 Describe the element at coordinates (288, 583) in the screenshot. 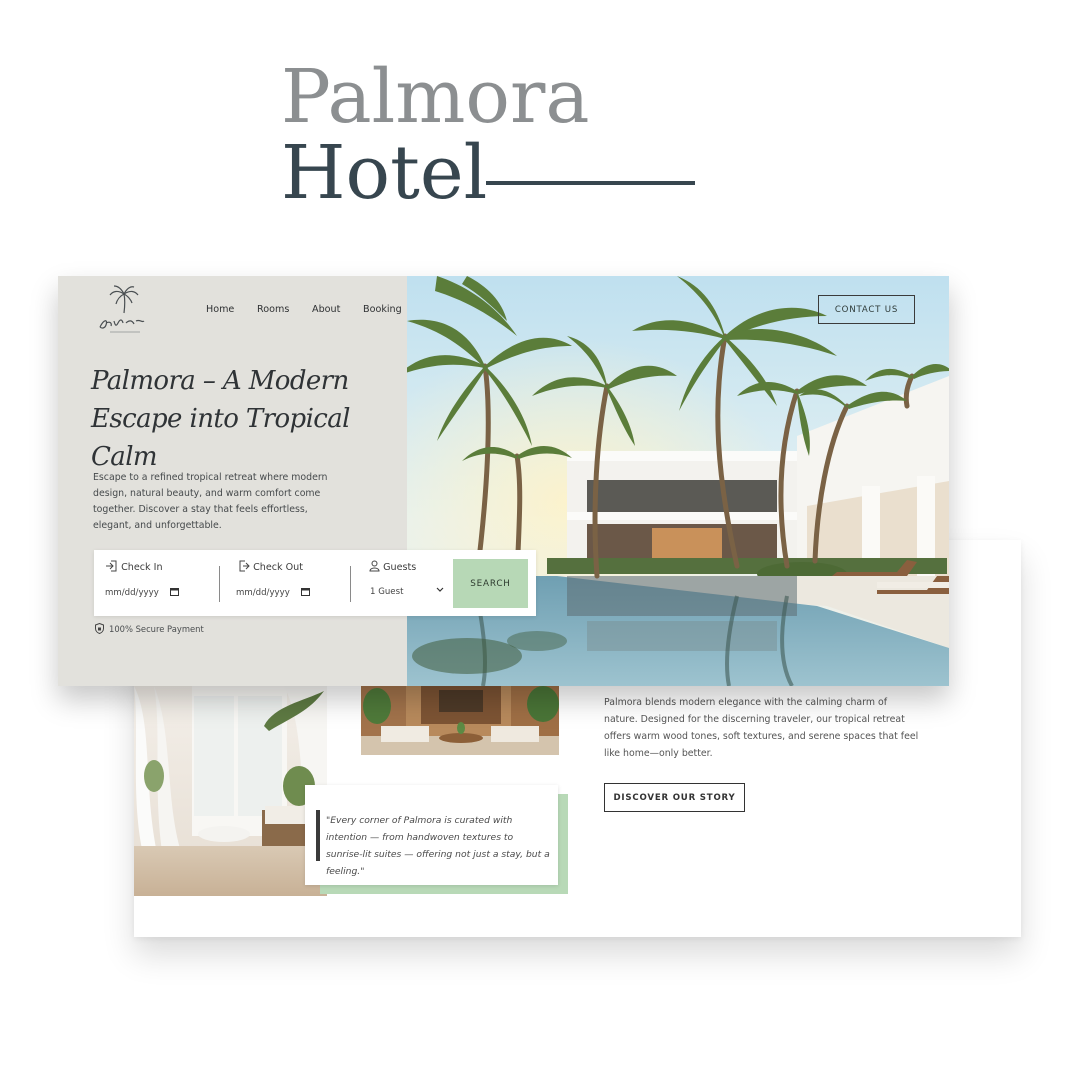

I see `checkout-field: Check Out mm/dd/yyyy` at that location.